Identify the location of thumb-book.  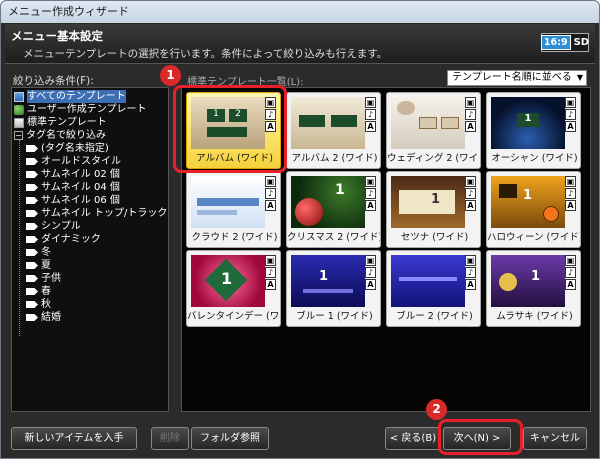
(427, 202).